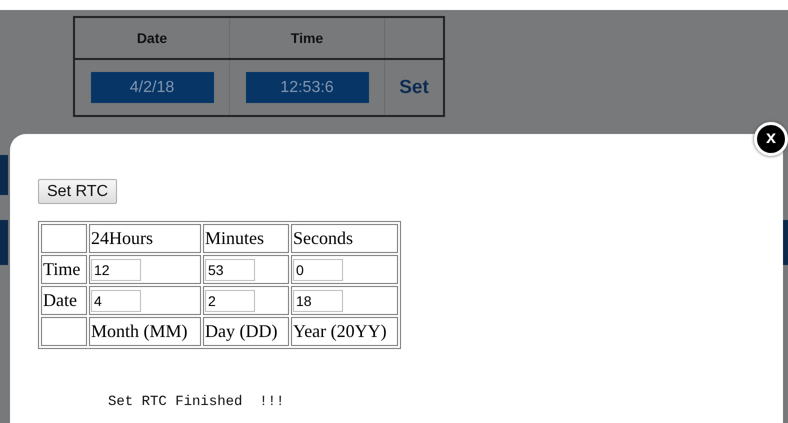 Image resolution: width=788 pixels, height=423 pixels. I want to click on column-header: Minutes, so click(234, 238).